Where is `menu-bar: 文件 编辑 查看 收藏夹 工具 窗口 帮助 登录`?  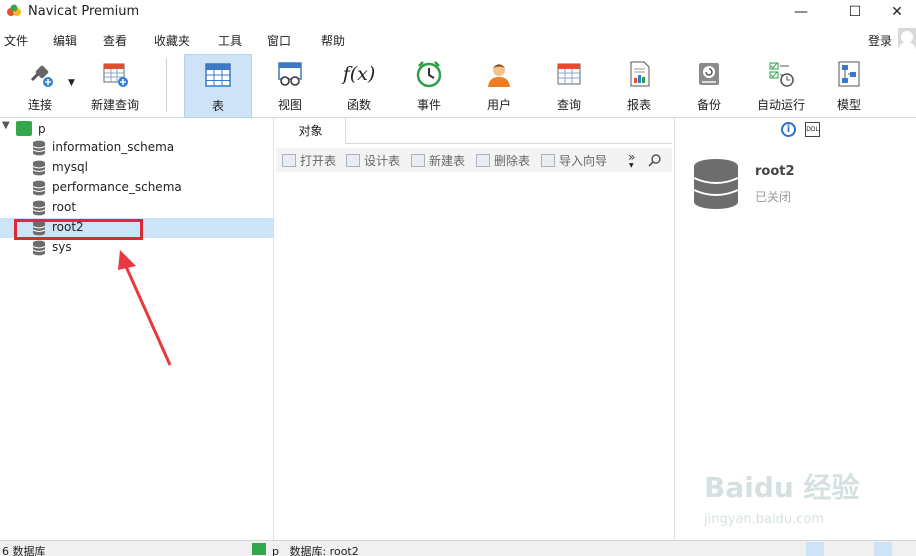 menu-bar: 文件 编辑 查看 收藏夹 工具 窗口 帮助 登录 is located at coordinates (458, 40).